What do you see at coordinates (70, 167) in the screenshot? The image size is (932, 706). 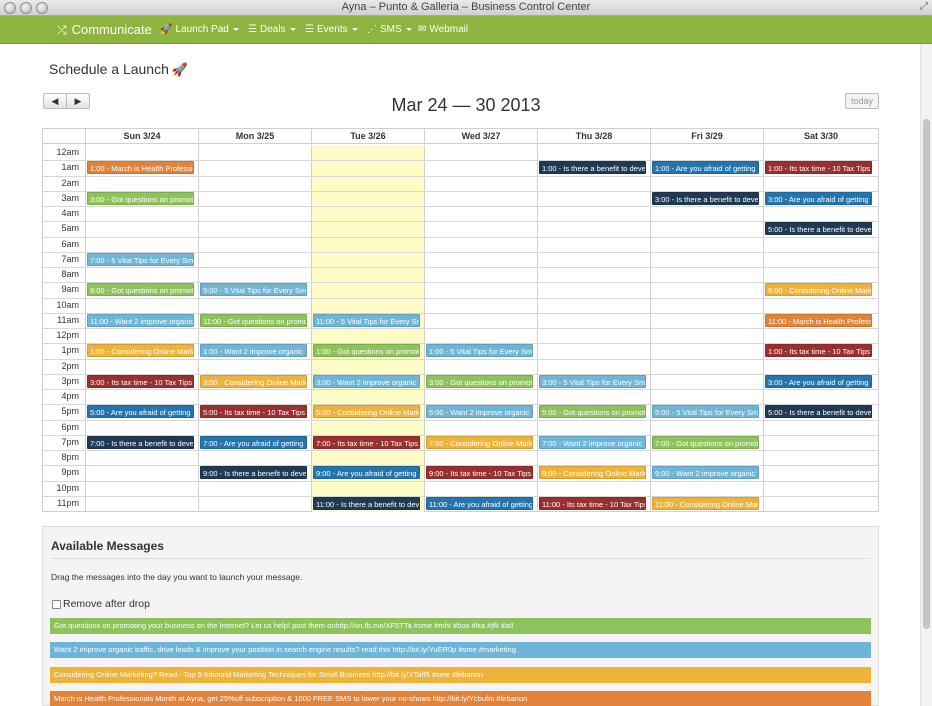 I see `hour-label: 1am` at bounding box center [70, 167].